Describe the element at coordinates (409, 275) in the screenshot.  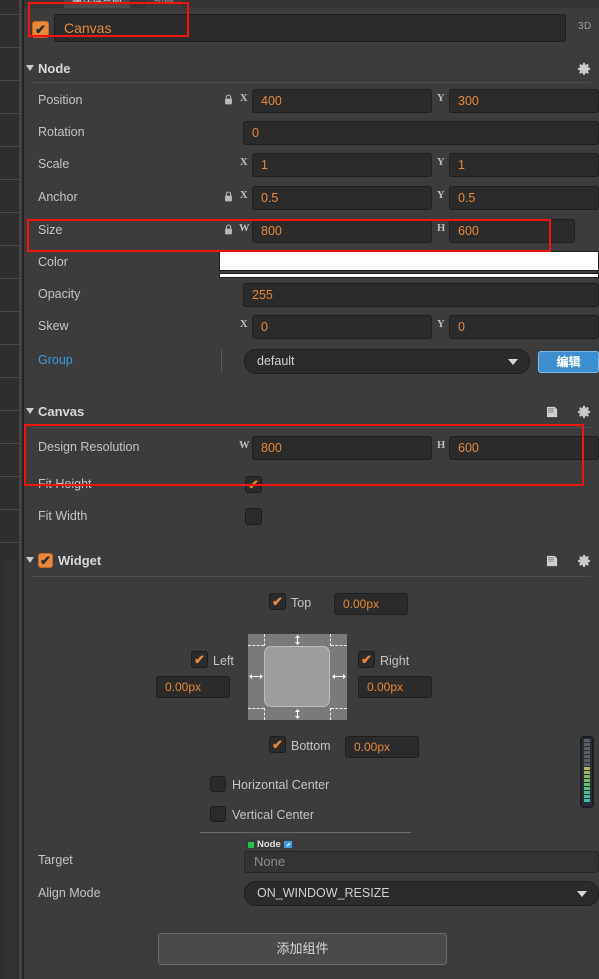
I see `color-alpha-bar` at that location.